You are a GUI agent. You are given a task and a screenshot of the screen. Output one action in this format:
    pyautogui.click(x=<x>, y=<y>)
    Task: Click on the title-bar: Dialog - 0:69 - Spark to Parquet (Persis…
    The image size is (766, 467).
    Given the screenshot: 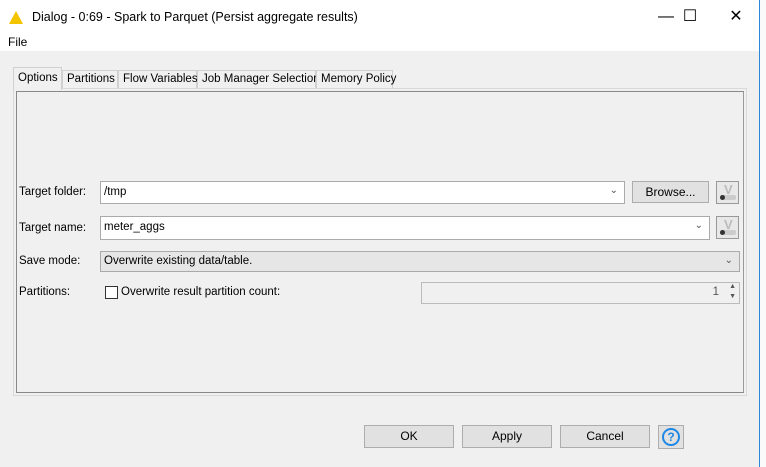 What is the action you would take?
    pyautogui.click(x=379, y=17)
    